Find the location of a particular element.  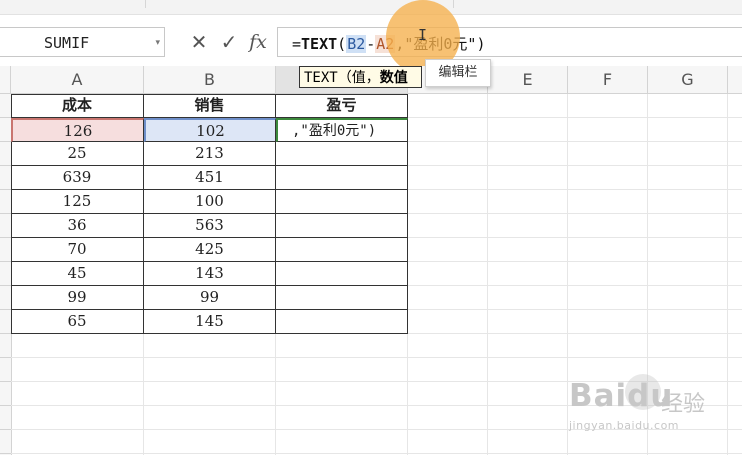

sales-cell: 143 is located at coordinates (210, 274).